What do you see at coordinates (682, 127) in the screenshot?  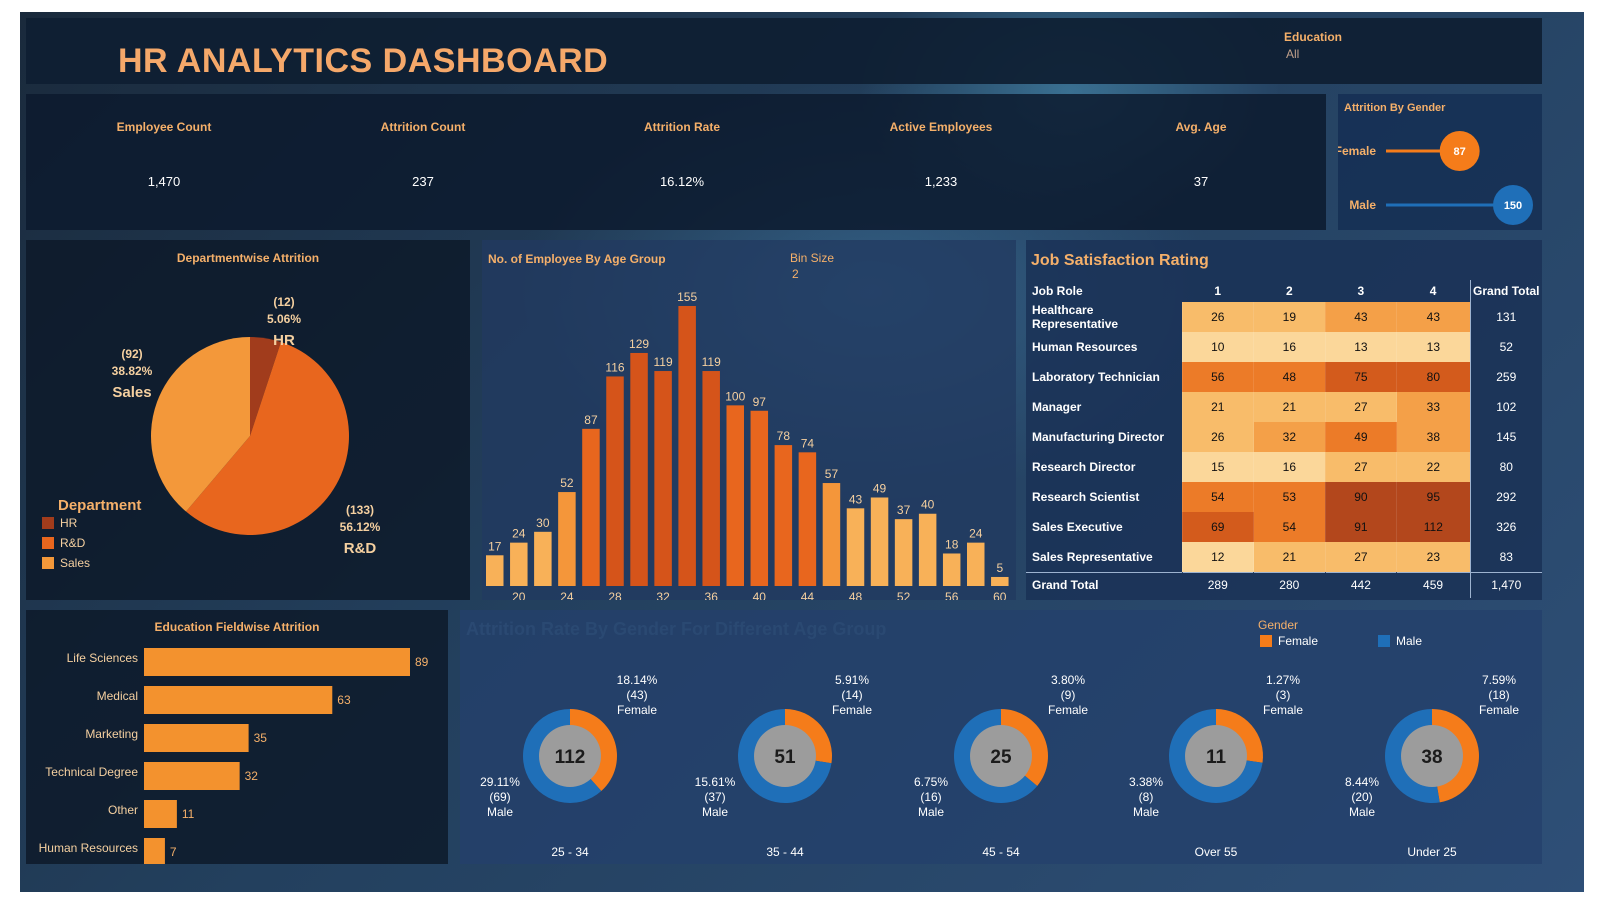 I see `kpi-label: Attrition Rate` at bounding box center [682, 127].